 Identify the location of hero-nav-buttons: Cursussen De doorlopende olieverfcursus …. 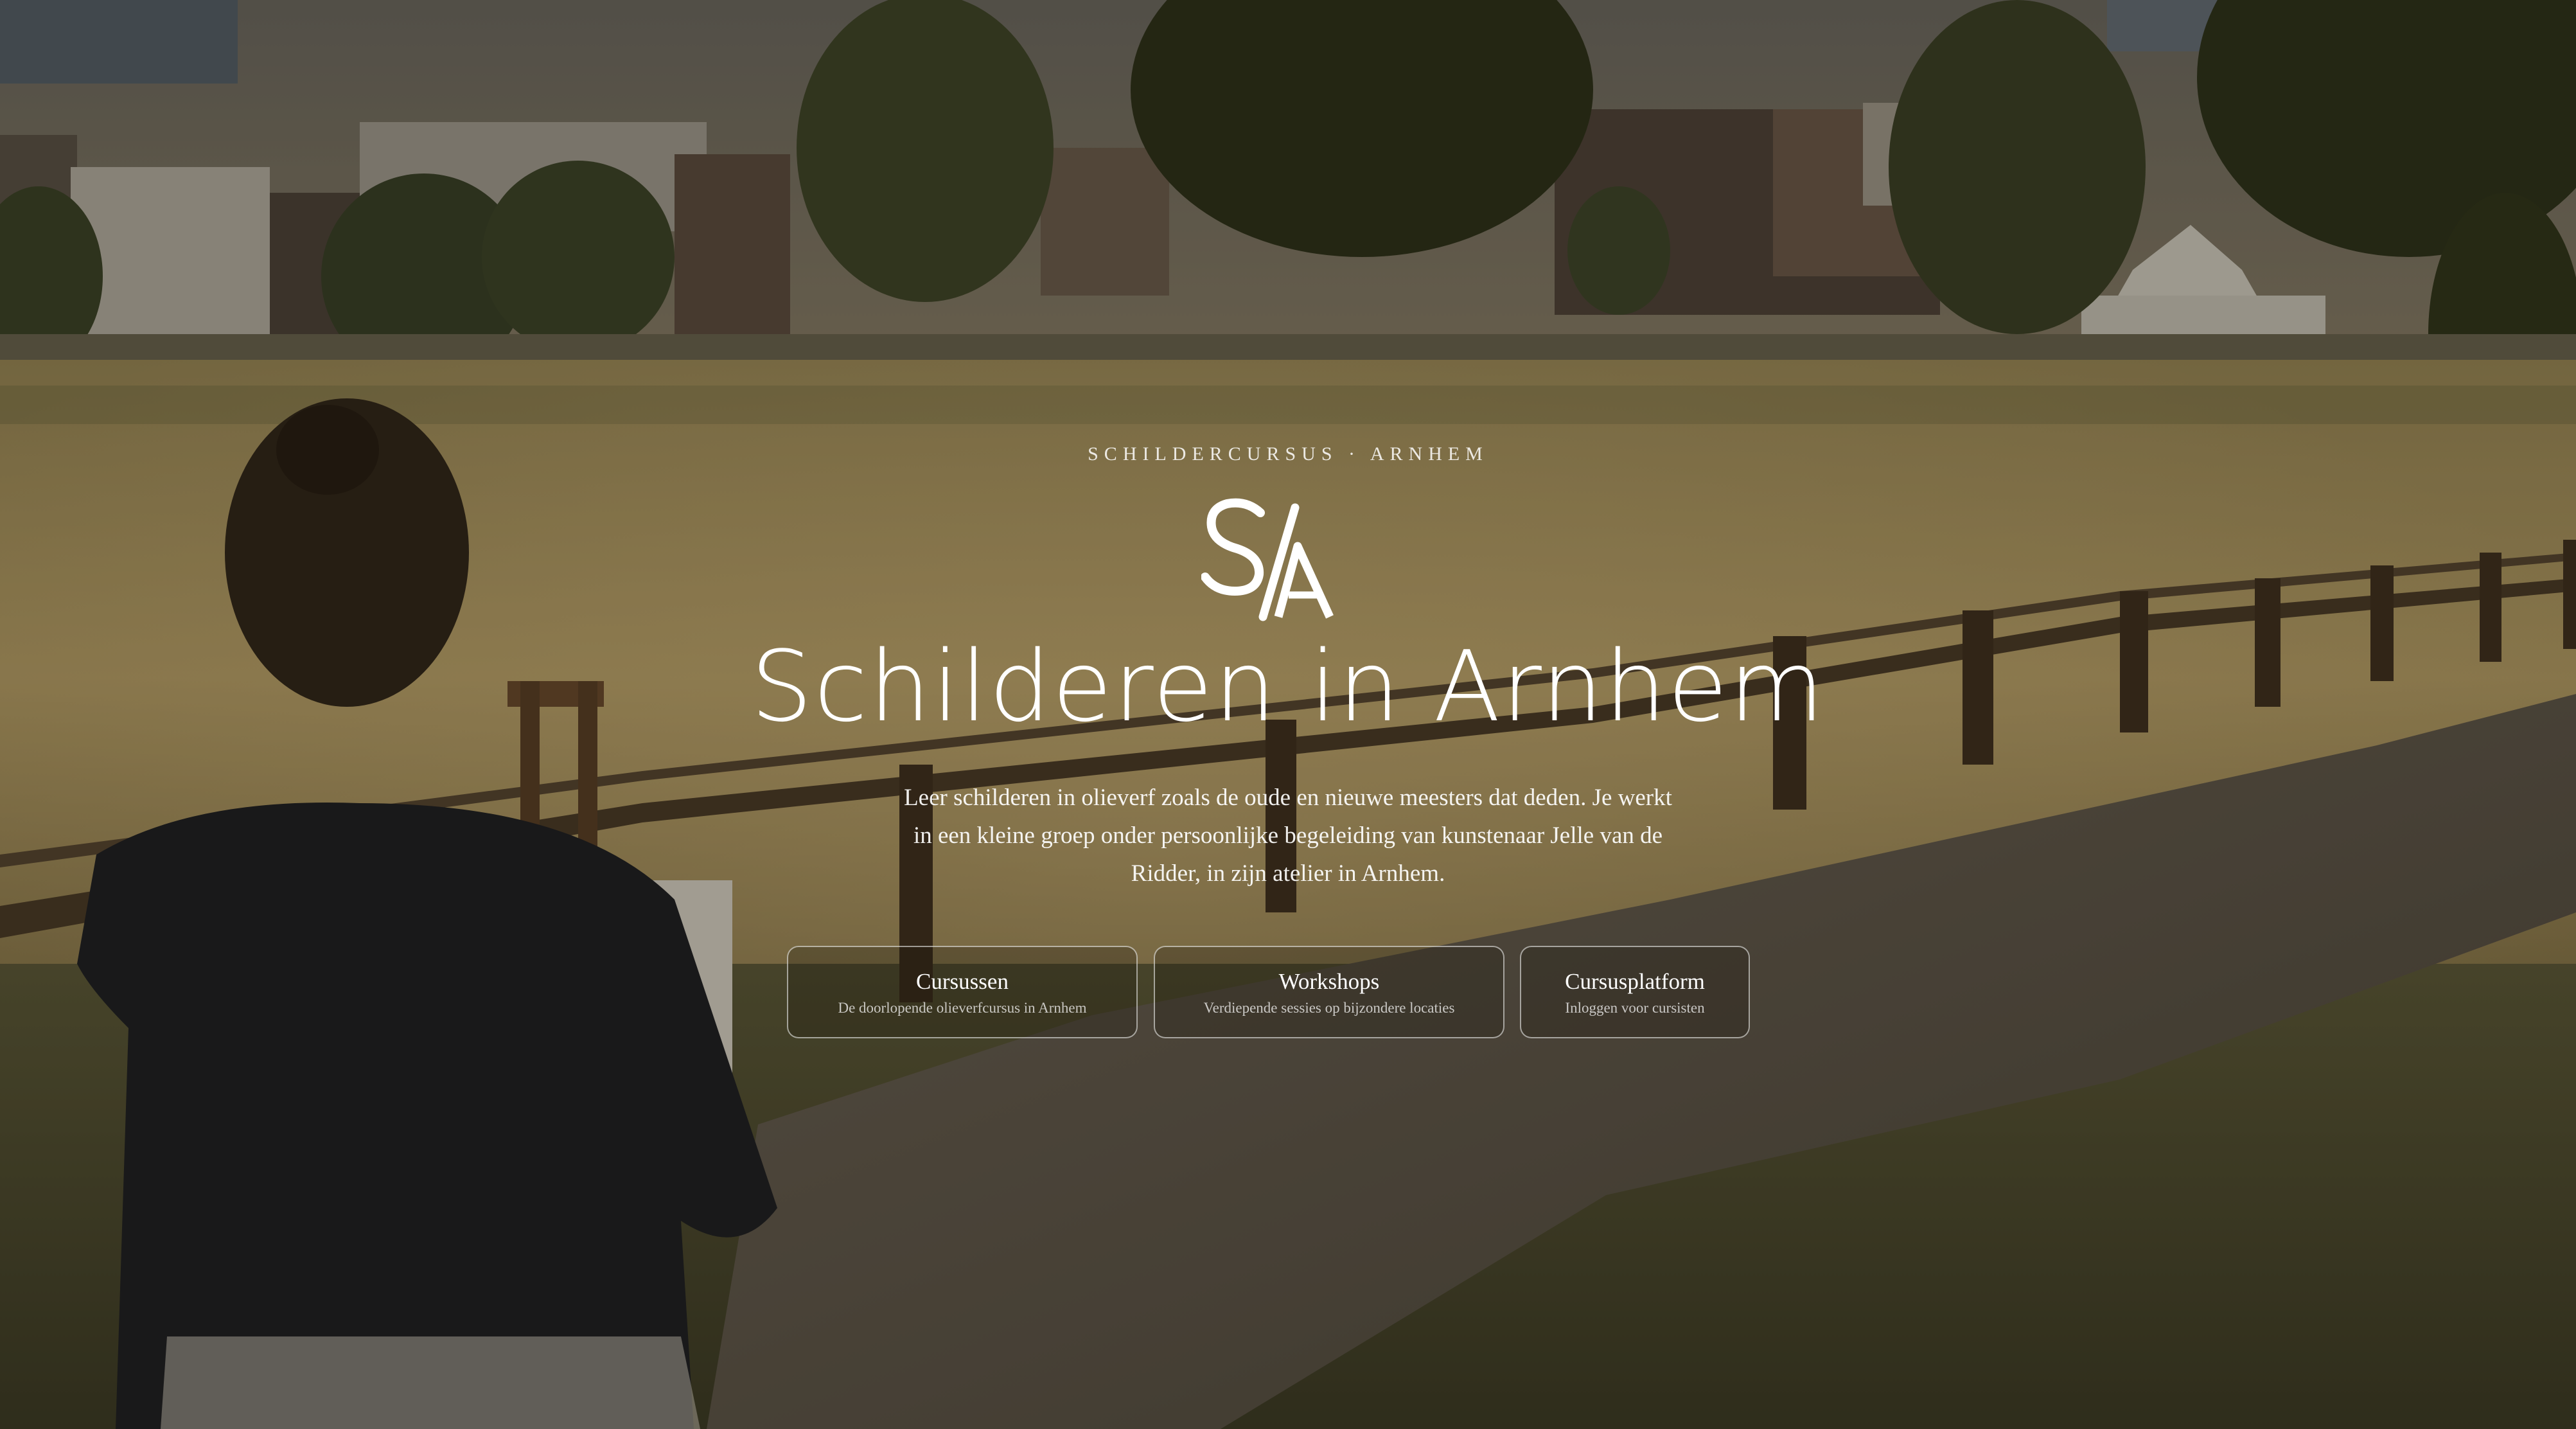
(1288, 993).